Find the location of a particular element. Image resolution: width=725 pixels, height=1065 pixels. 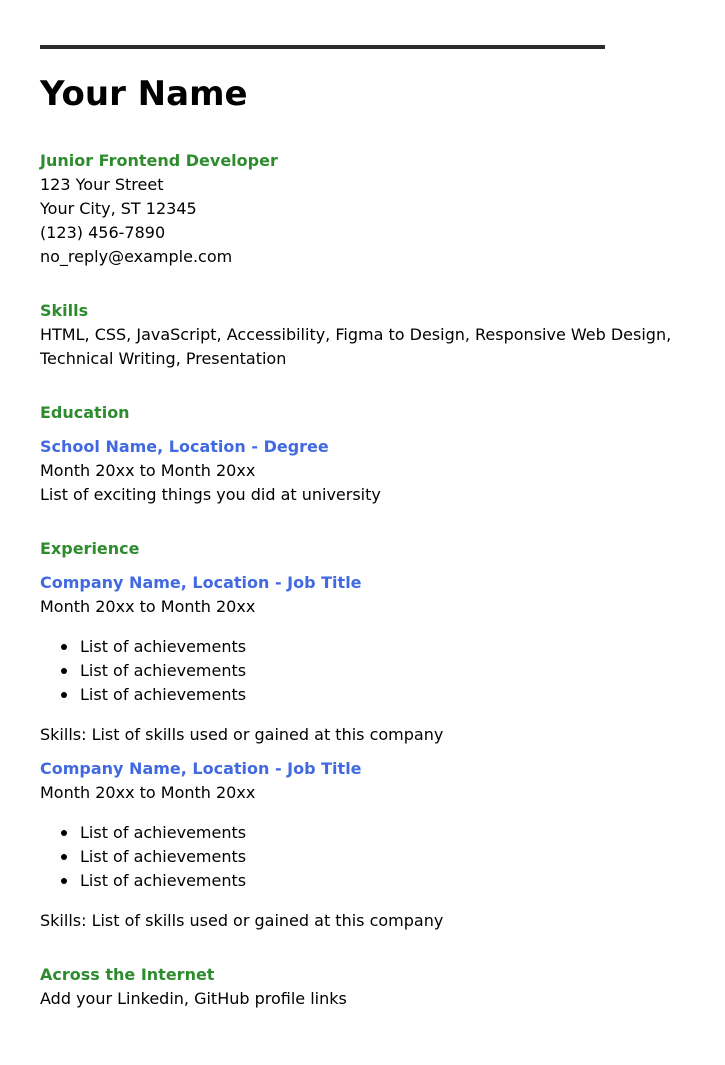

job-role: Junior Frontend Developer is located at coordinates (159, 160).